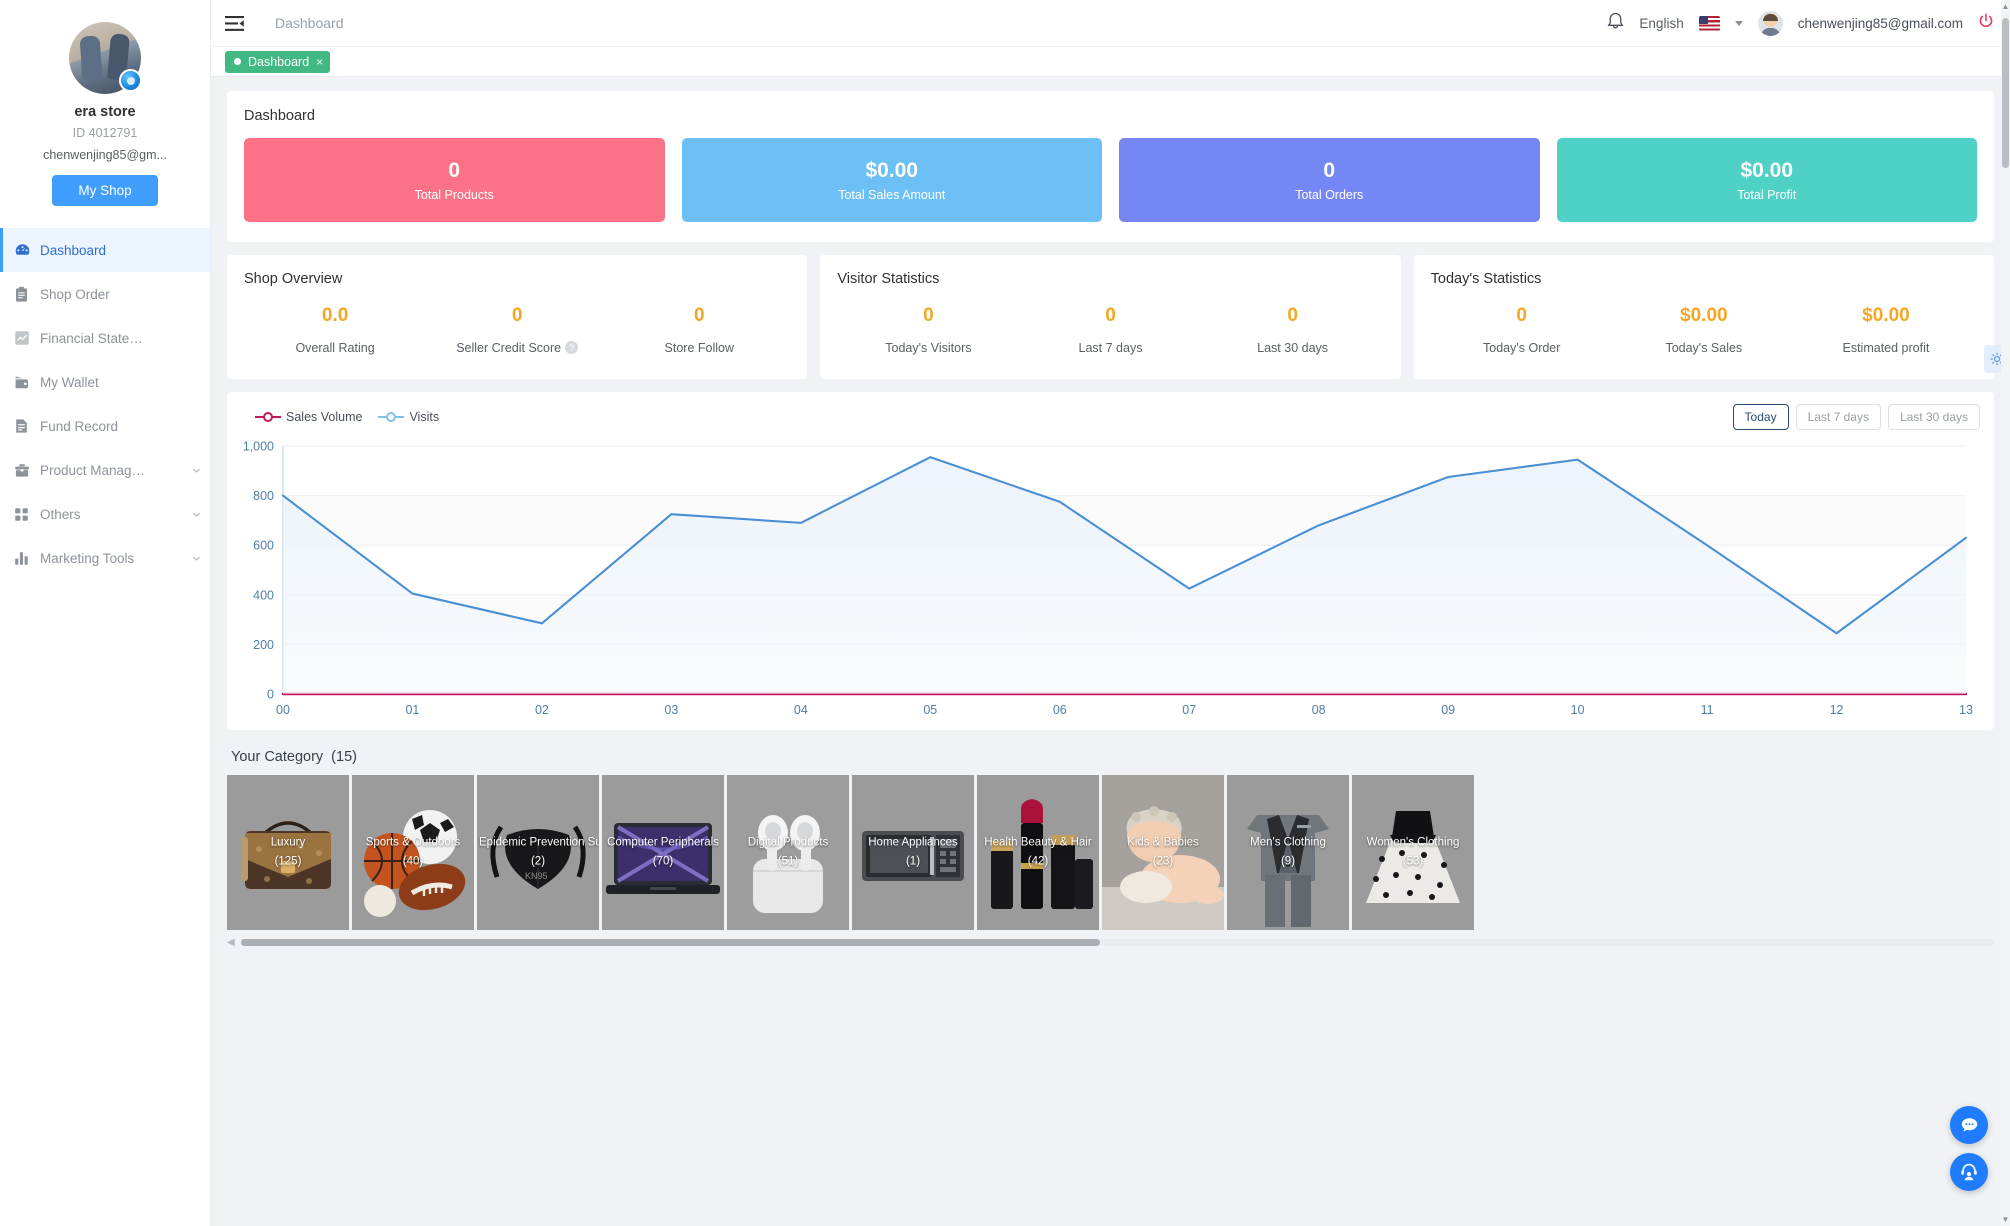 The height and width of the screenshot is (1226, 2010). Describe the element at coordinates (1986, 23) in the screenshot. I see `logout-power-icon` at that location.